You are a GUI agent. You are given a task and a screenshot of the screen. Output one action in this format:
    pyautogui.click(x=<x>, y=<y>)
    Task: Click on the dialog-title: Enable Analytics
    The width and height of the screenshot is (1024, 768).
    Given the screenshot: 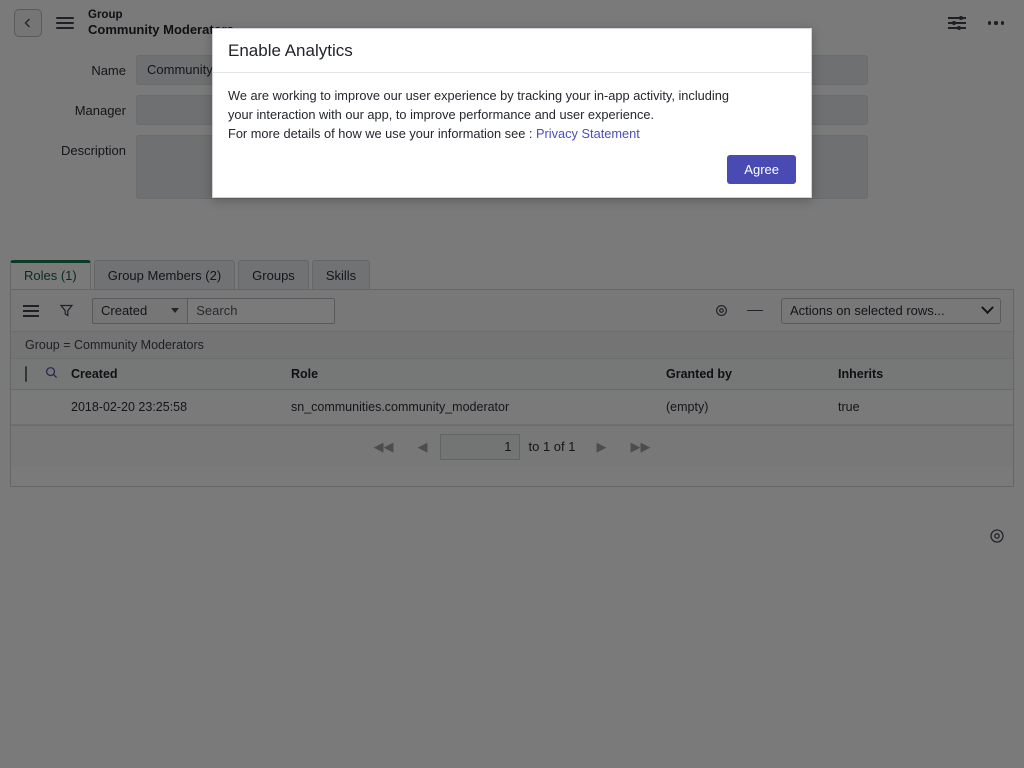 What is the action you would take?
    pyautogui.click(x=290, y=50)
    